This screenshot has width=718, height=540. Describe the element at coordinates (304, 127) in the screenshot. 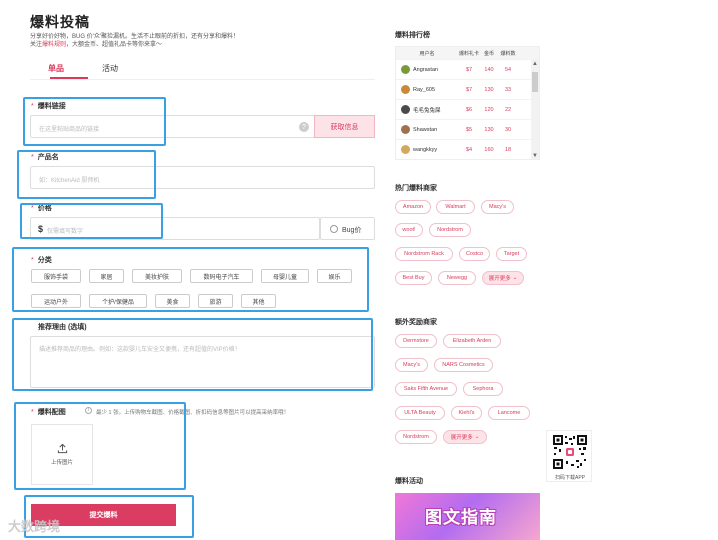

I see `help-icon: ?` at that location.